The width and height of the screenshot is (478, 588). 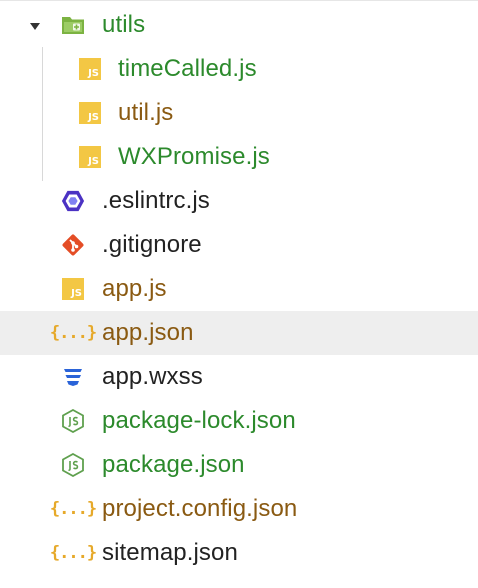 What do you see at coordinates (73, 377) in the screenshot?
I see `css-icon` at bounding box center [73, 377].